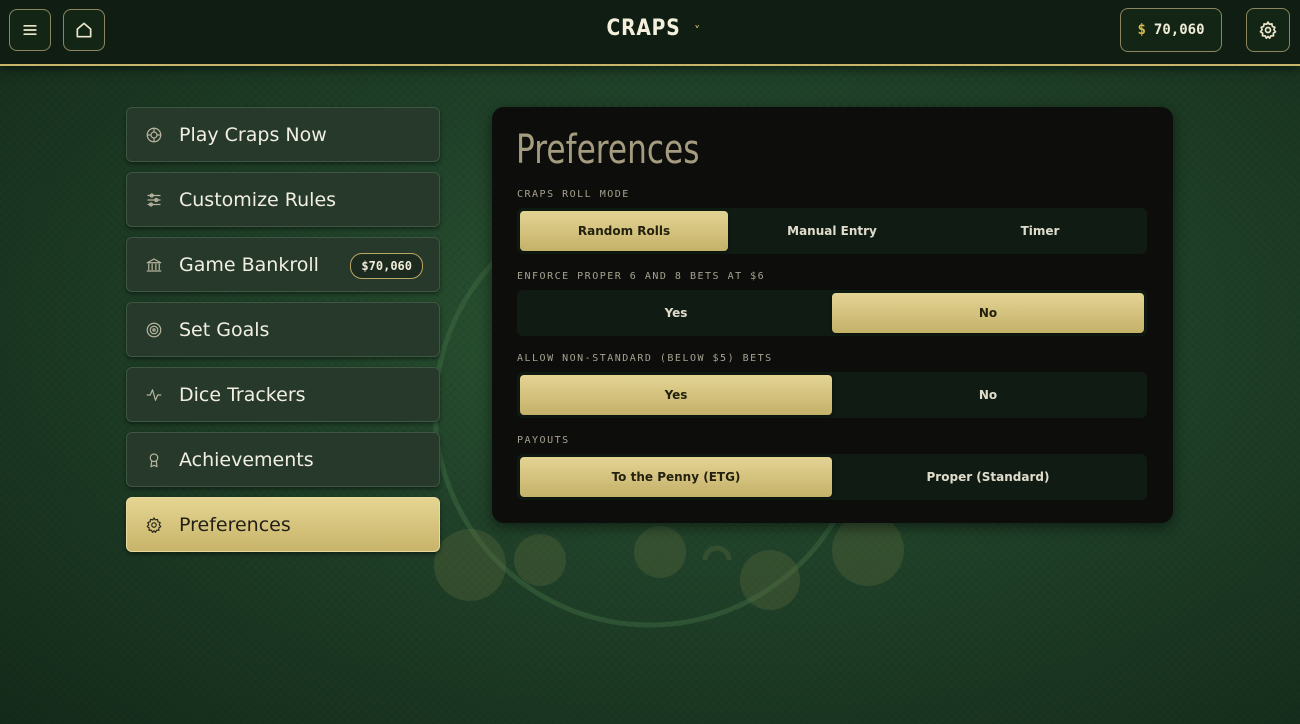 This screenshot has height=724, width=1300. I want to click on option-to-the-penny: To the Penny (ETG), so click(676, 477).